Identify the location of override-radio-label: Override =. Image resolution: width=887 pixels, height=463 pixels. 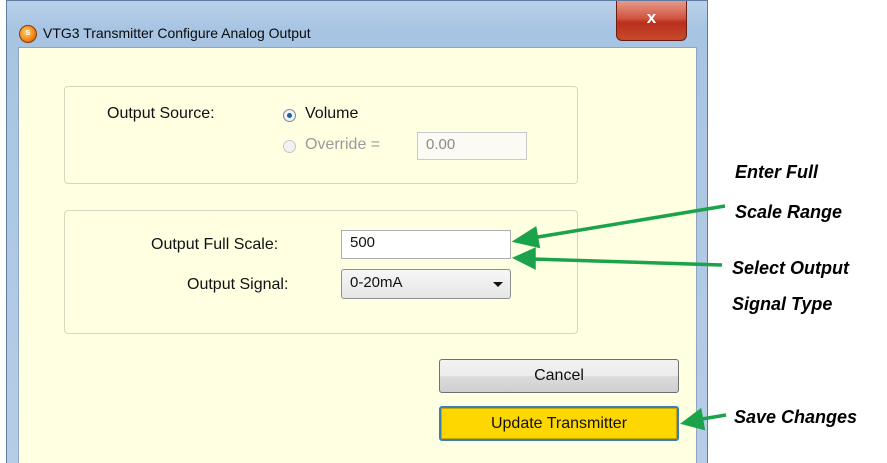
(342, 145).